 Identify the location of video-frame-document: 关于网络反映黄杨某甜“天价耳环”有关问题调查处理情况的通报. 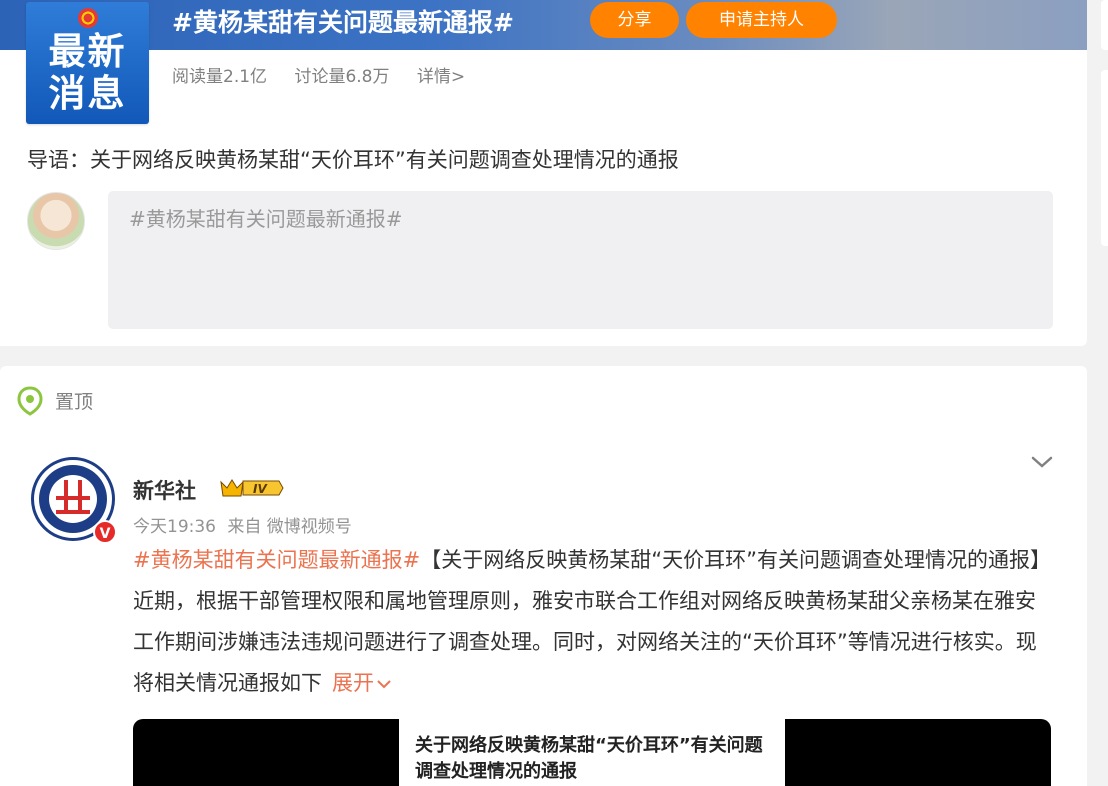
(592, 752).